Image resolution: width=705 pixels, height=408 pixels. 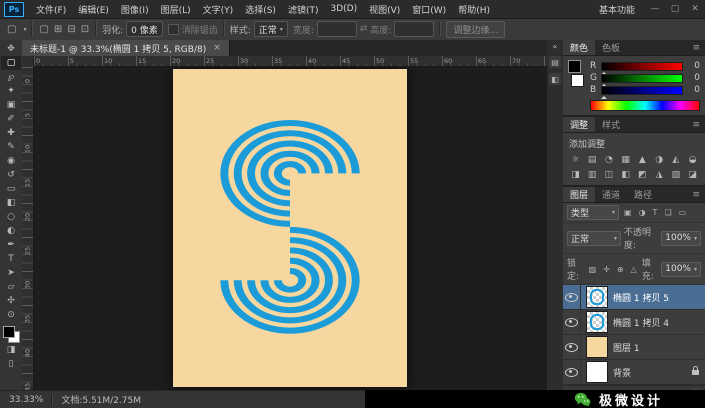 I want to click on maximize-button: ▢, so click(x=675, y=9).